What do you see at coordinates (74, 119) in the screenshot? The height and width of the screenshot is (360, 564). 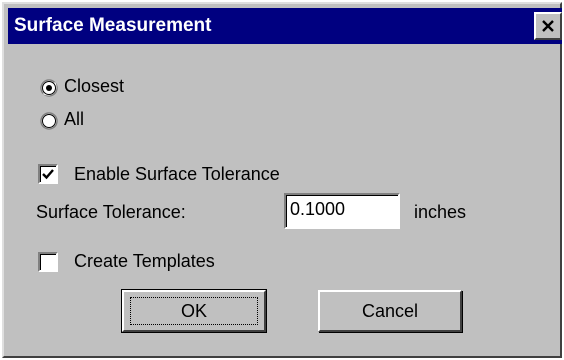 I see `radio-all-label: All` at bounding box center [74, 119].